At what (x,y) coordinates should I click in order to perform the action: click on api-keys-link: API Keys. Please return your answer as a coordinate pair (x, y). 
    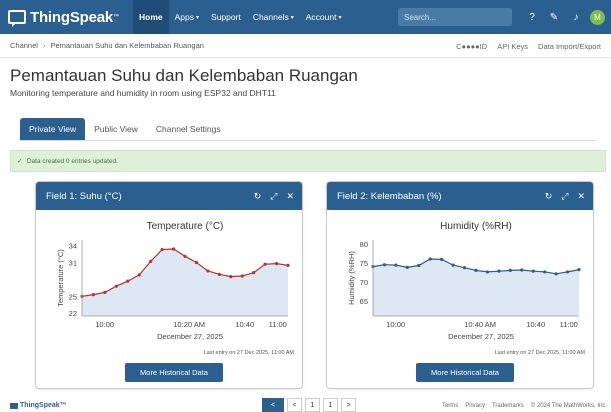
    Looking at the image, I should click on (512, 46).